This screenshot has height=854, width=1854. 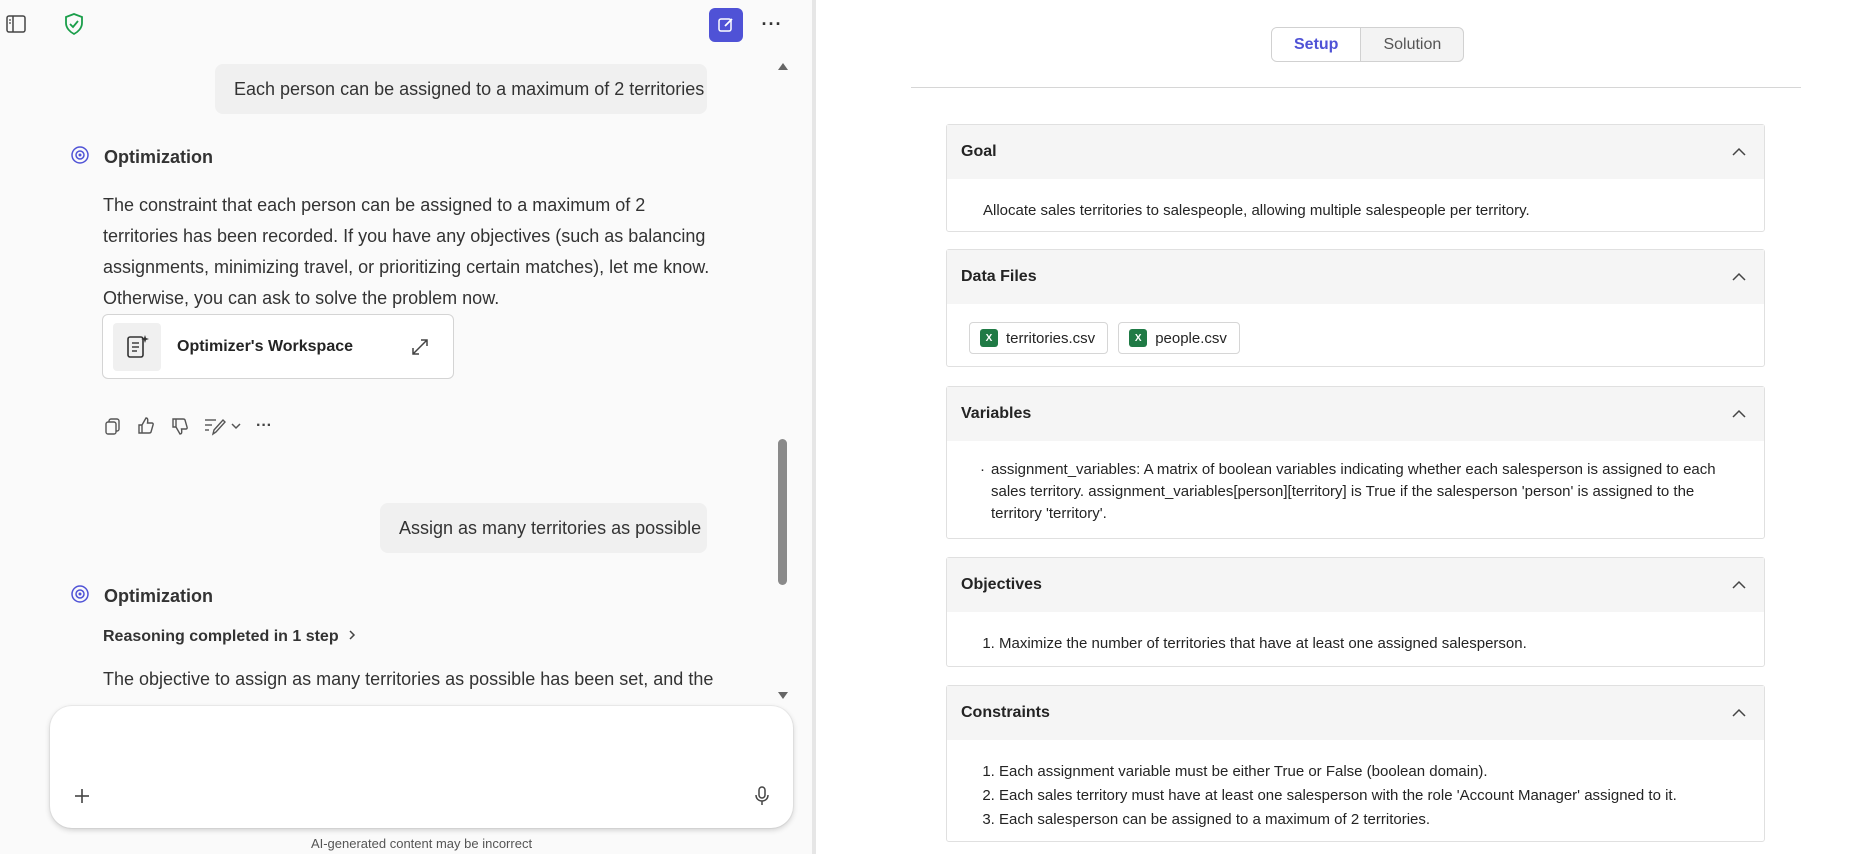 I want to click on section-title: Constraints, so click(x=1005, y=712).